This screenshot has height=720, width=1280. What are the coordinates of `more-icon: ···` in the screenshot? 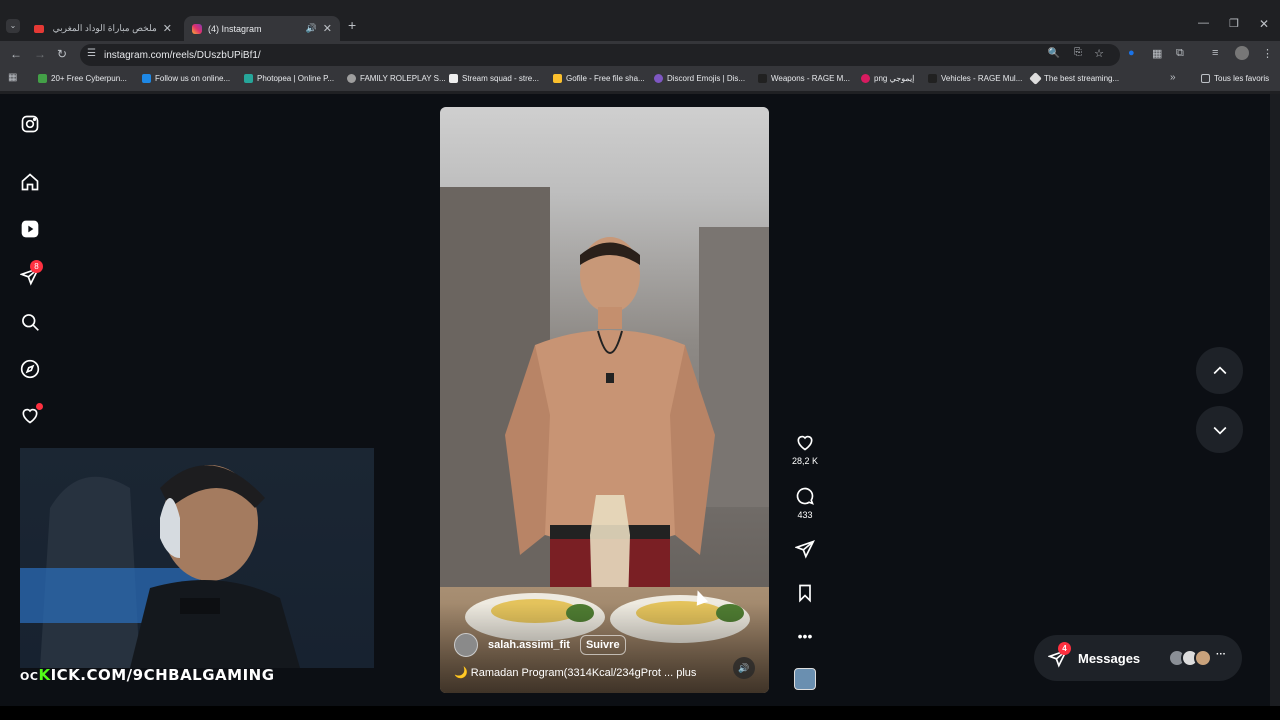 It's located at (1221, 654).